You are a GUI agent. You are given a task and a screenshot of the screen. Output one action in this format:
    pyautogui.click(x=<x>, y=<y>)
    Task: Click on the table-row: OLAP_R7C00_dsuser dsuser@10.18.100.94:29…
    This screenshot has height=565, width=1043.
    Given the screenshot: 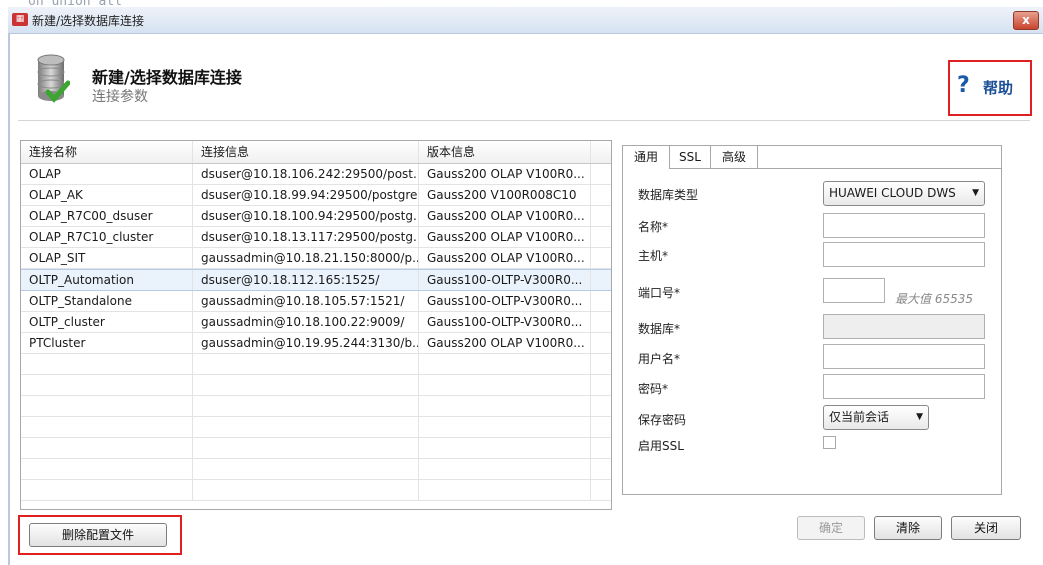 What is the action you would take?
    pyautogui.click(x=316, y=216)
    